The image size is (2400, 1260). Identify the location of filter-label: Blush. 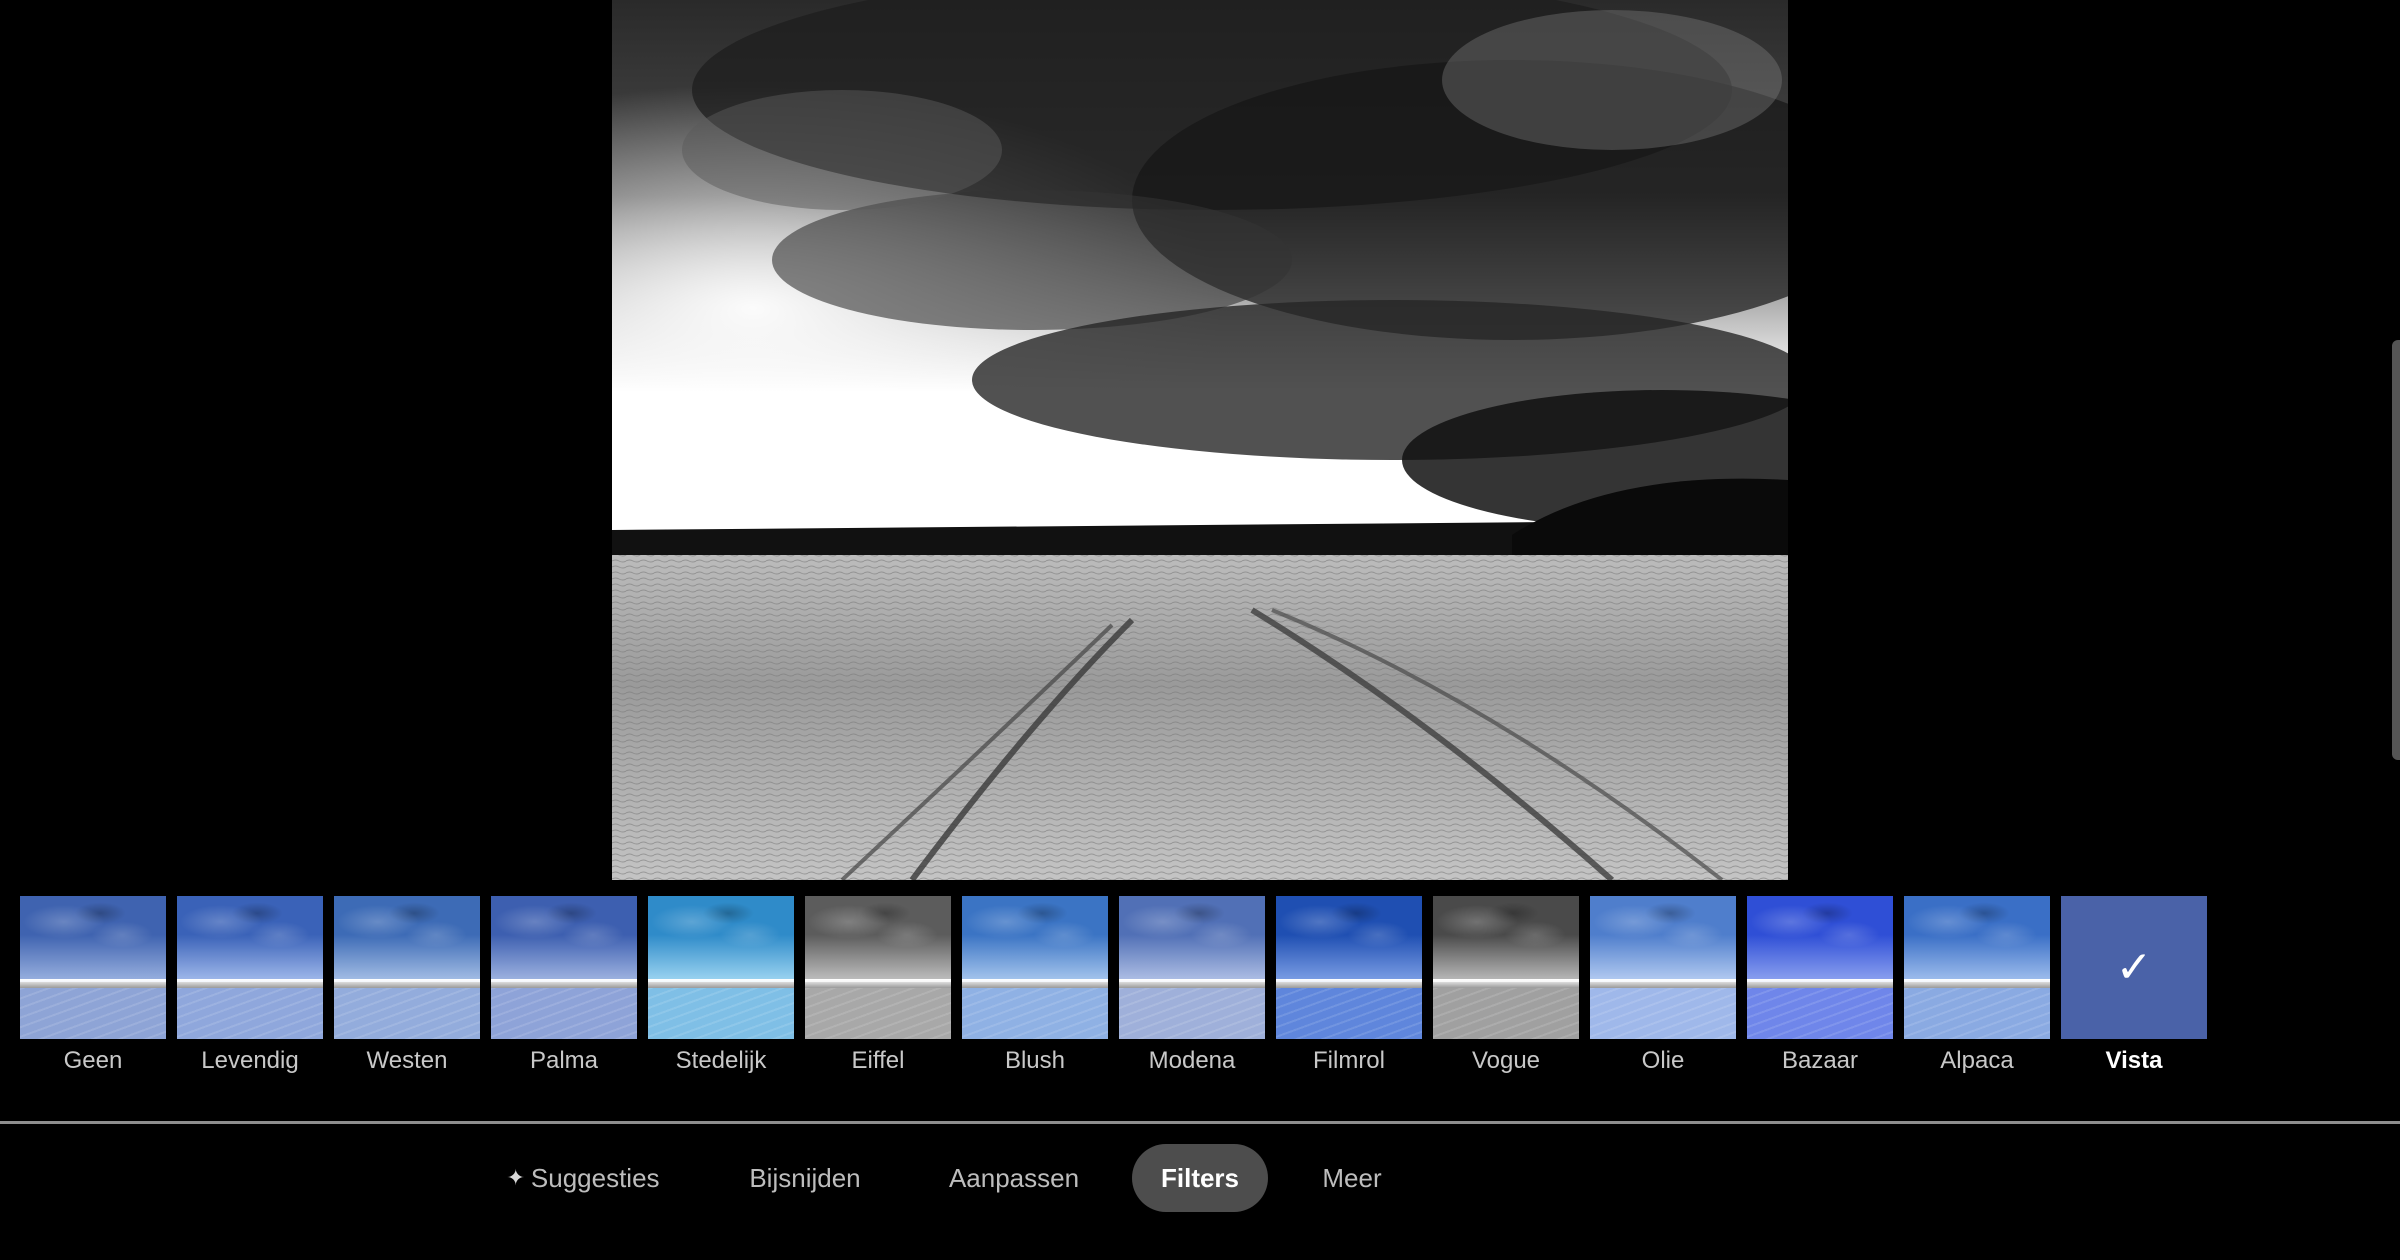
(1035, 1060).